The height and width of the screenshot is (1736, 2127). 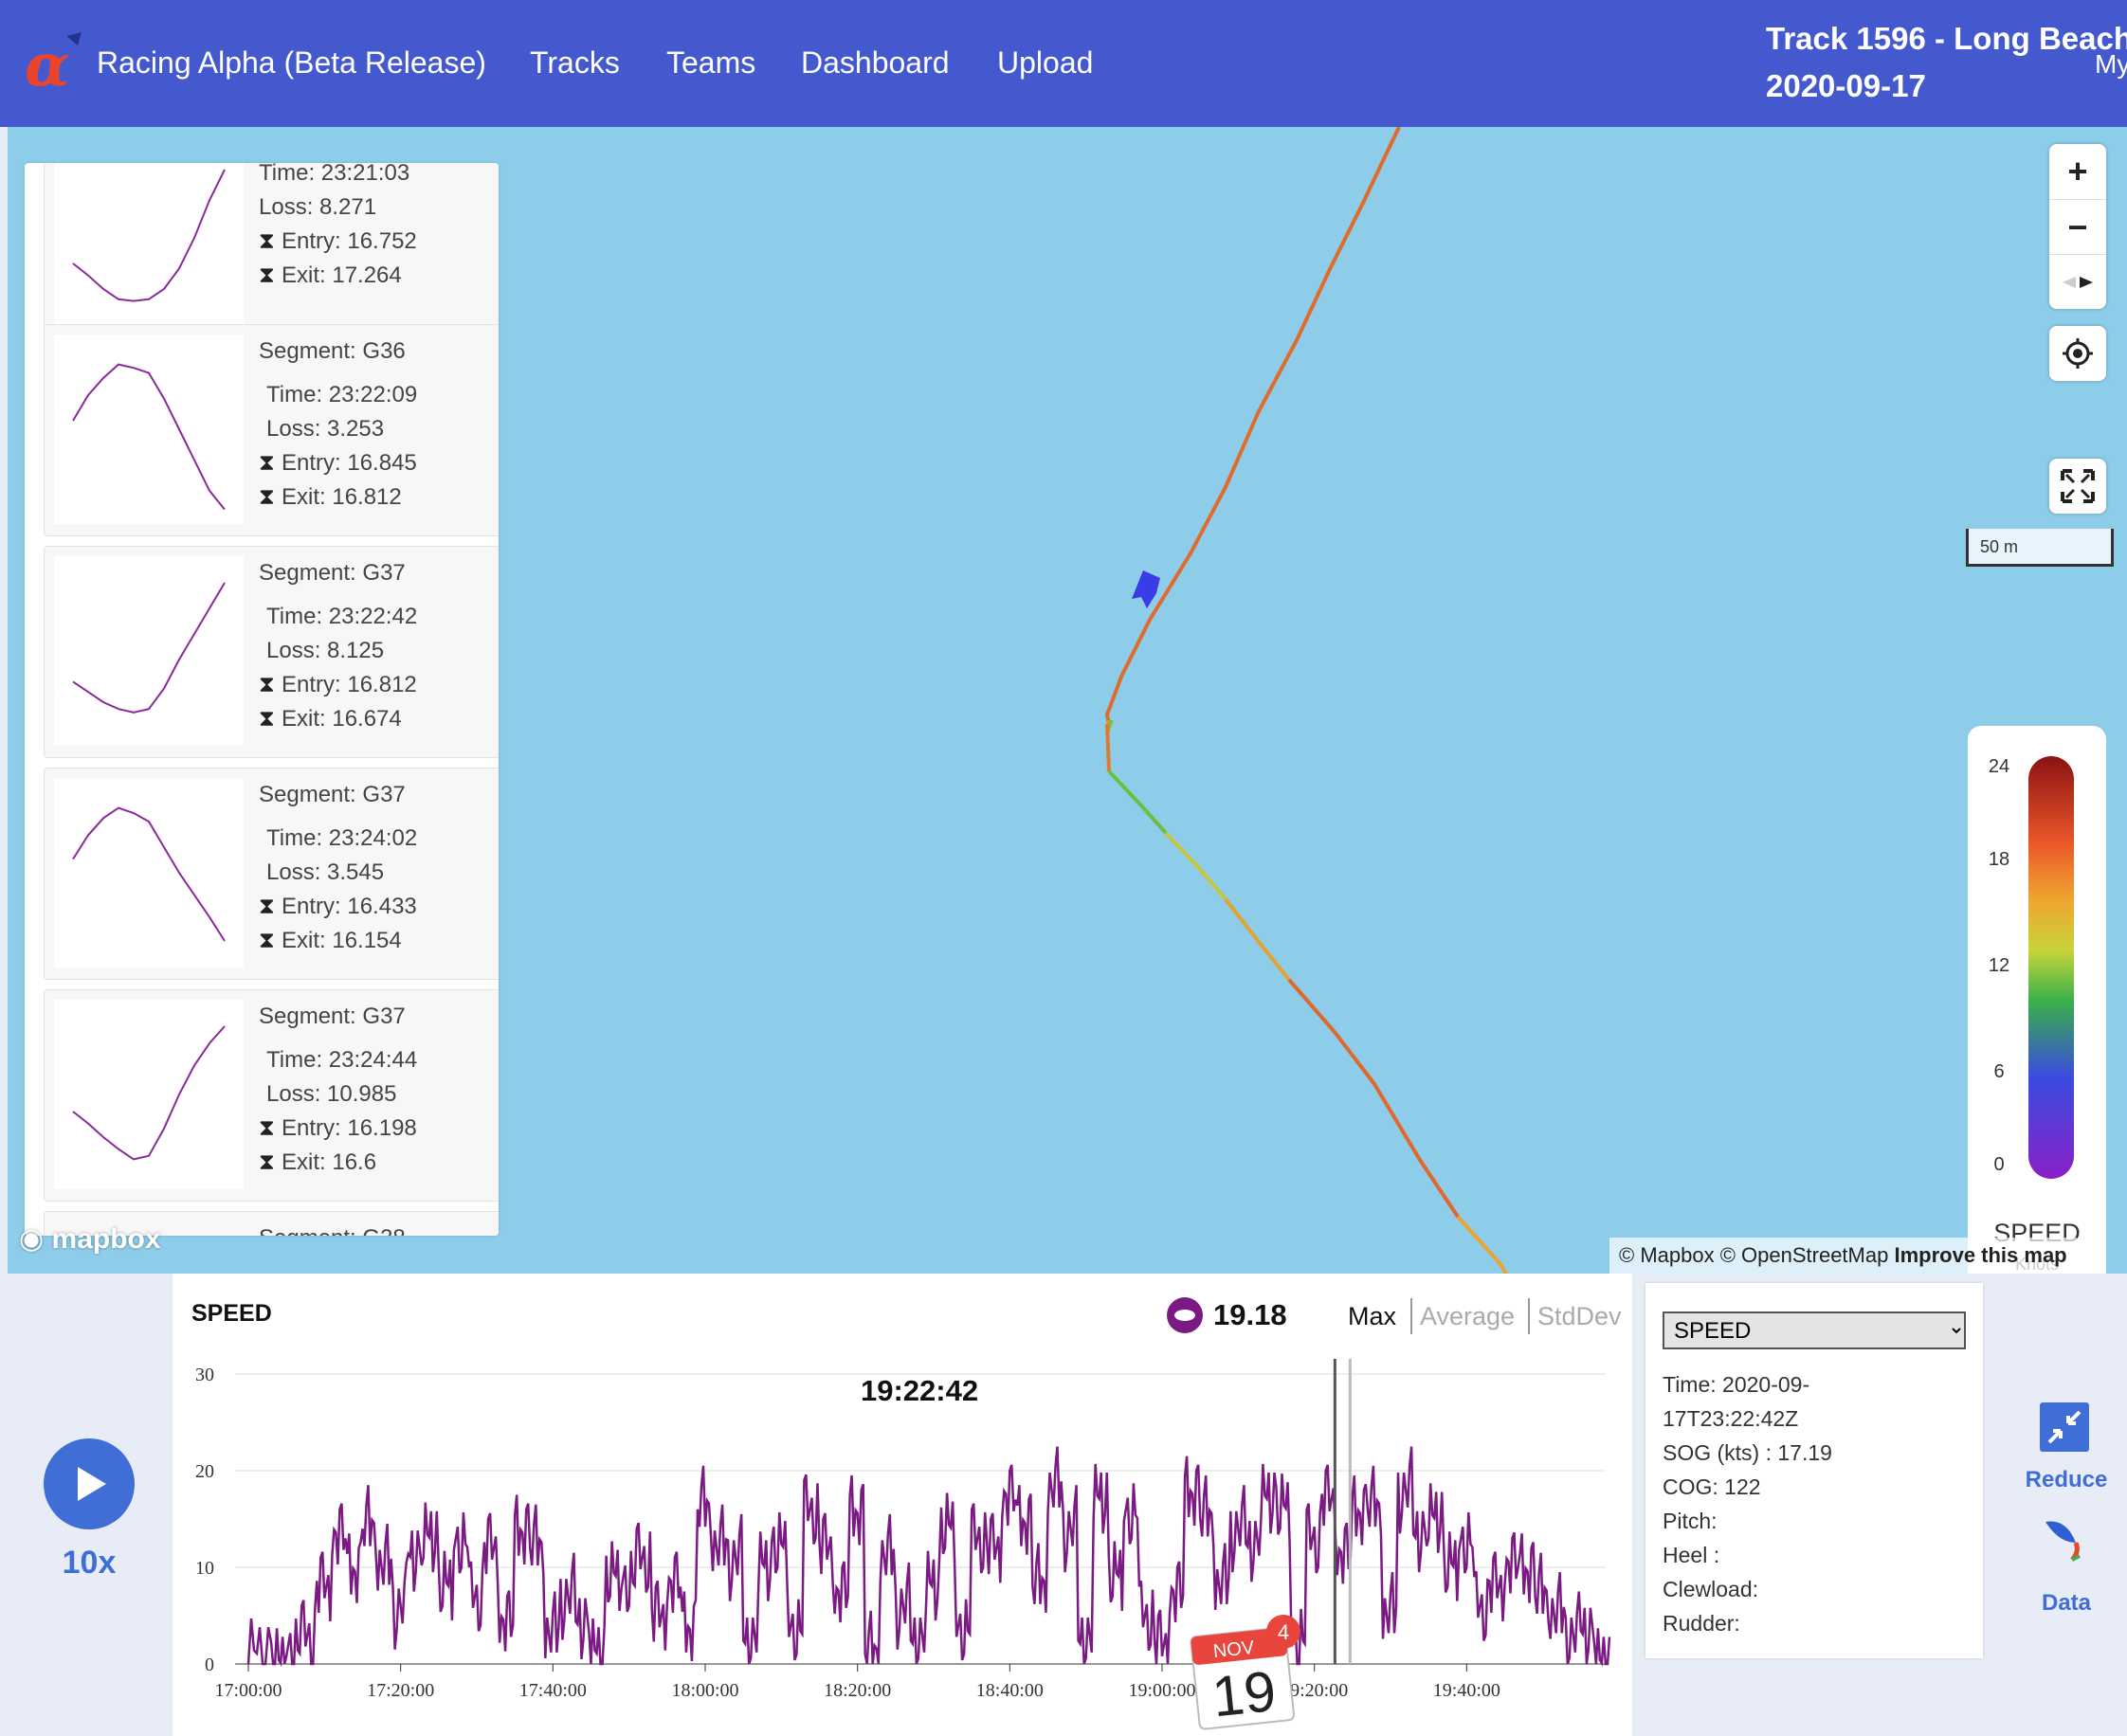 What do you see at coordinates (1846, 85) in the screenshot?
I see `track-date: 2020-09-17` at bounding box center [1846, 85].